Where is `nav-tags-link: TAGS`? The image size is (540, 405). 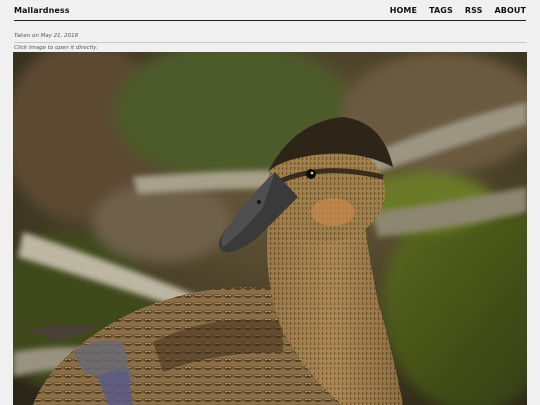
nav-tags-link: TAGS is located at coordinates (441, 10).